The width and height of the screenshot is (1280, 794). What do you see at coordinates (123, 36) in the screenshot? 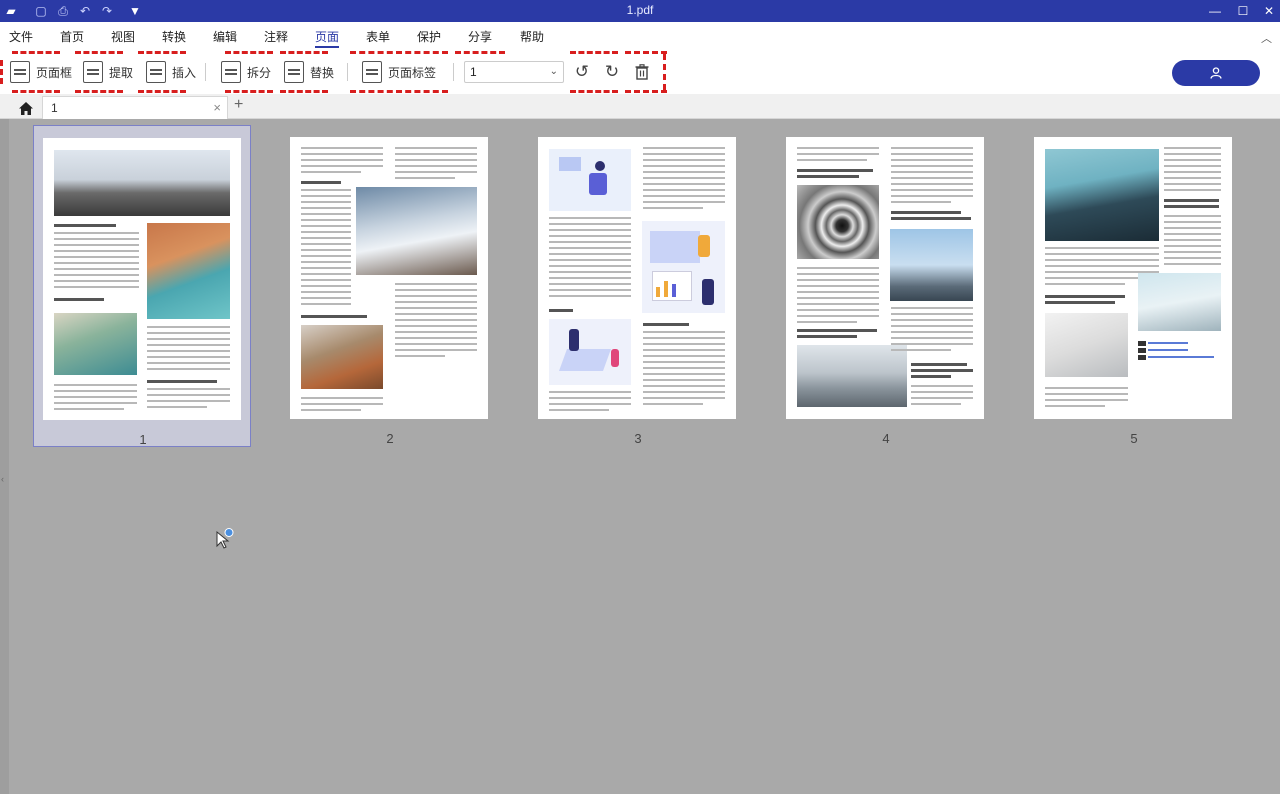
I see `menu-view: 视图` at bounding box center [123, 36].